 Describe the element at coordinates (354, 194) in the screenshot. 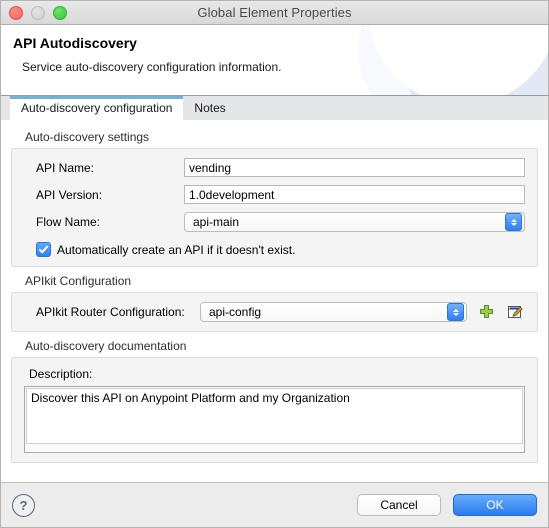

I see `api-version-input` at that location.